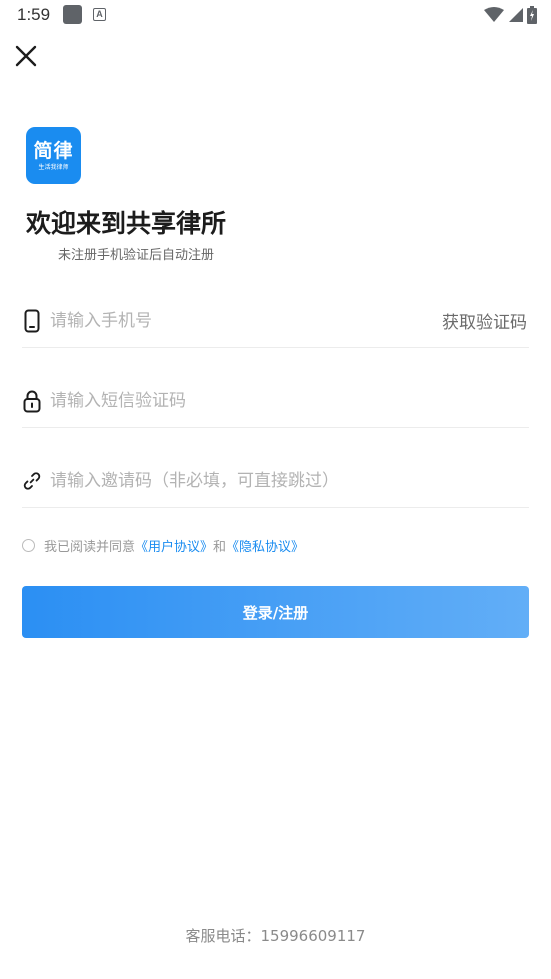 The height and width of the screenshot is (979, 551). Describe the element at coordinates (90, 547) in the screenshot. I see `agreement-prefix: 我已阅读并同意` at that location.